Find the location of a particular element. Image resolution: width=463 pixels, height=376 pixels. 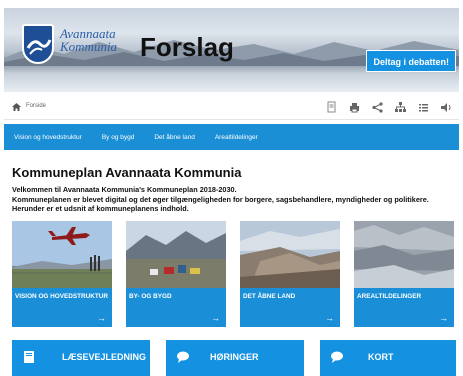

logo: Avannaata Kommunia is located at coordinates (87, 47).